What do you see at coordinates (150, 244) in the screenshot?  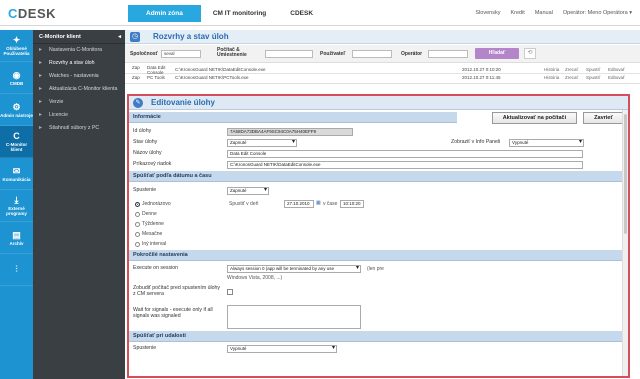 I see `radio-other-interval: Iný interval` at bounding box center [150, 244].